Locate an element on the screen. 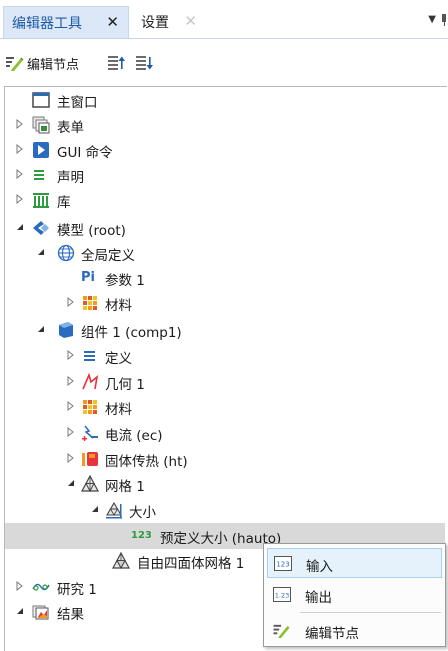 The width and height of the screenshot is (448, 651). tree-item-label: GUI 命令 is located at coordinates (85, 153).